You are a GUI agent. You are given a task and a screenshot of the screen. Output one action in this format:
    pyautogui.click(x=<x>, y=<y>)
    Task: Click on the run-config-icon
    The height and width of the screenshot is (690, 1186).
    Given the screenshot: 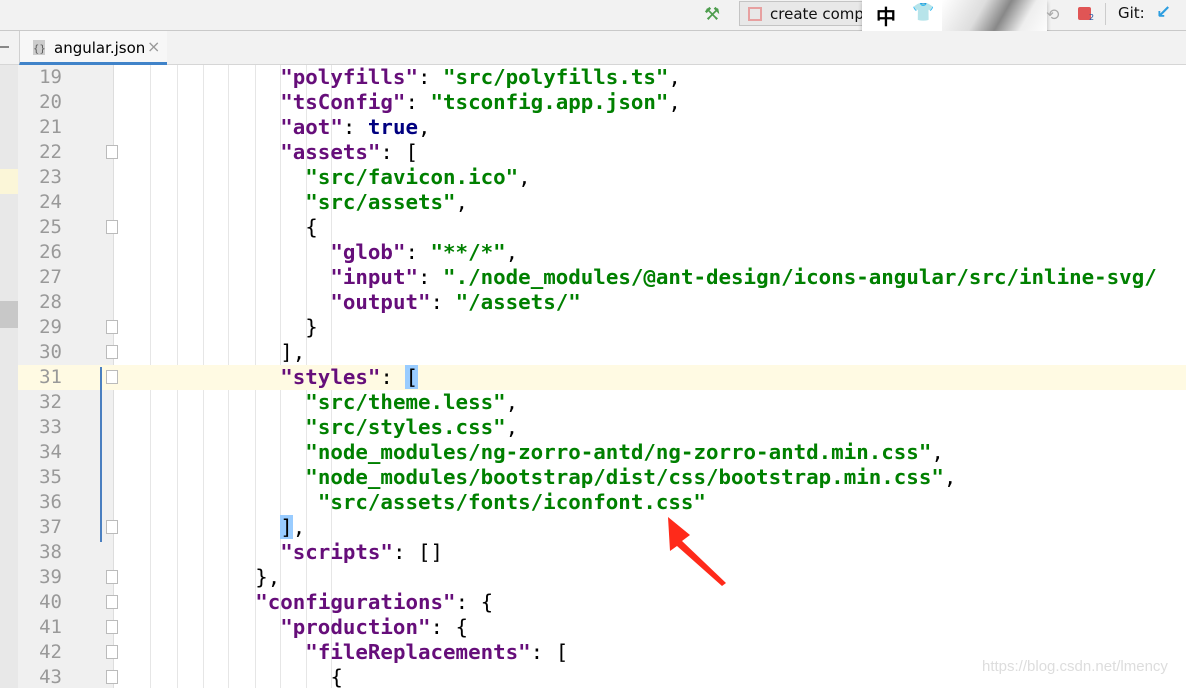 What is the action you would take?
    pyautogui.click(x=755, y=14)
    